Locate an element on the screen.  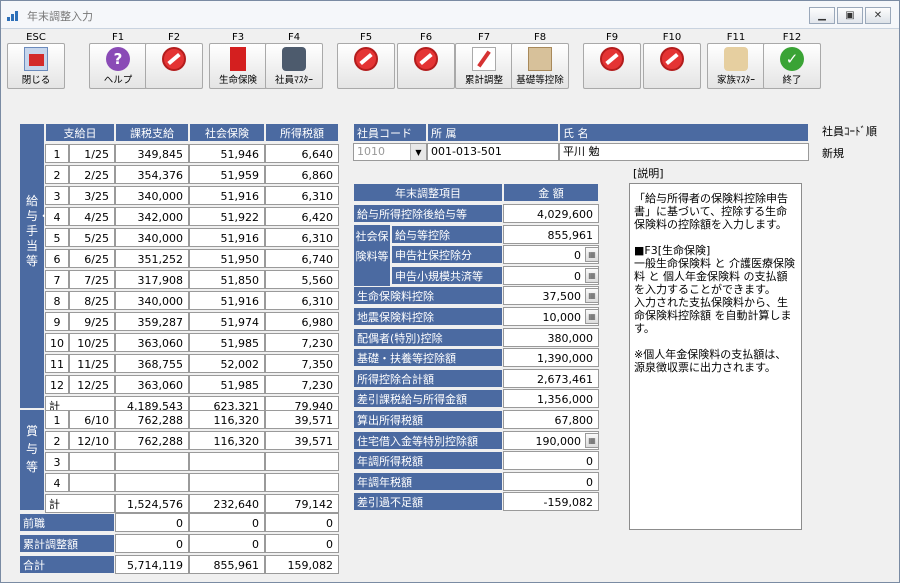
adjust-value-1: 855,961 is located at coordinates (551, 234).